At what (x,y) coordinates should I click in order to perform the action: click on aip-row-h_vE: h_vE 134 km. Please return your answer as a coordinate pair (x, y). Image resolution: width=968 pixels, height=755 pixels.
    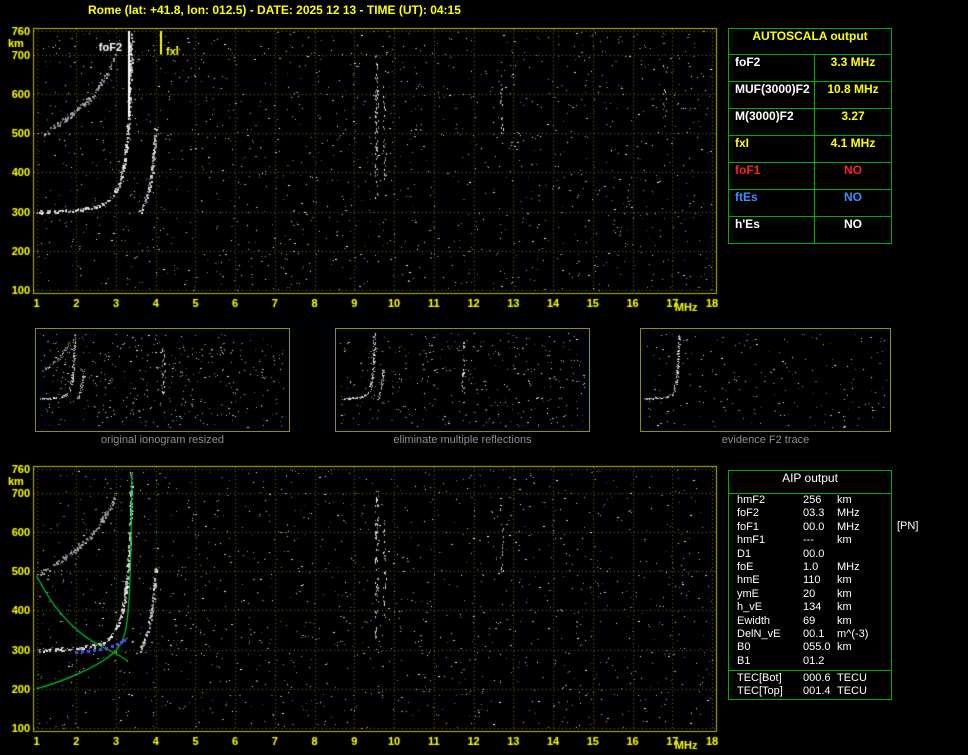
    Looking at the image, I should click on (810, 607).